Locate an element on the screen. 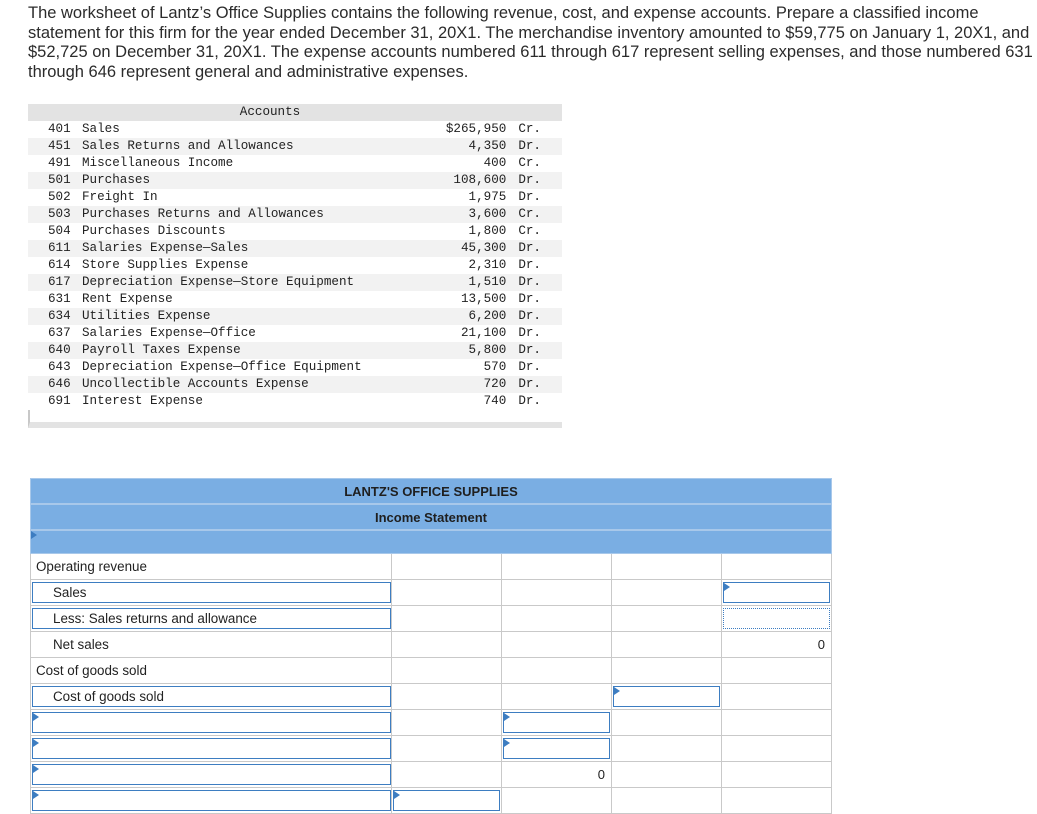  account-name: Interest Expense is located at coordinates (142, 401).